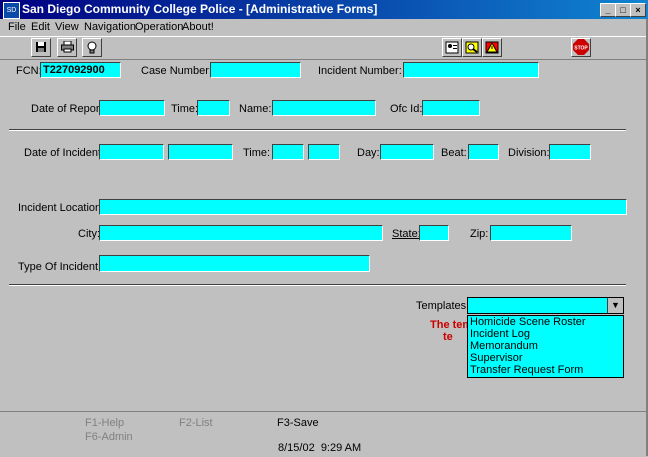 Image resolution: width=648 pixels, height=457 pixels. What do you see at coordinates (406, 234) in the screenshot?
I see `state-label: State:` at bounding box center [406, 234].